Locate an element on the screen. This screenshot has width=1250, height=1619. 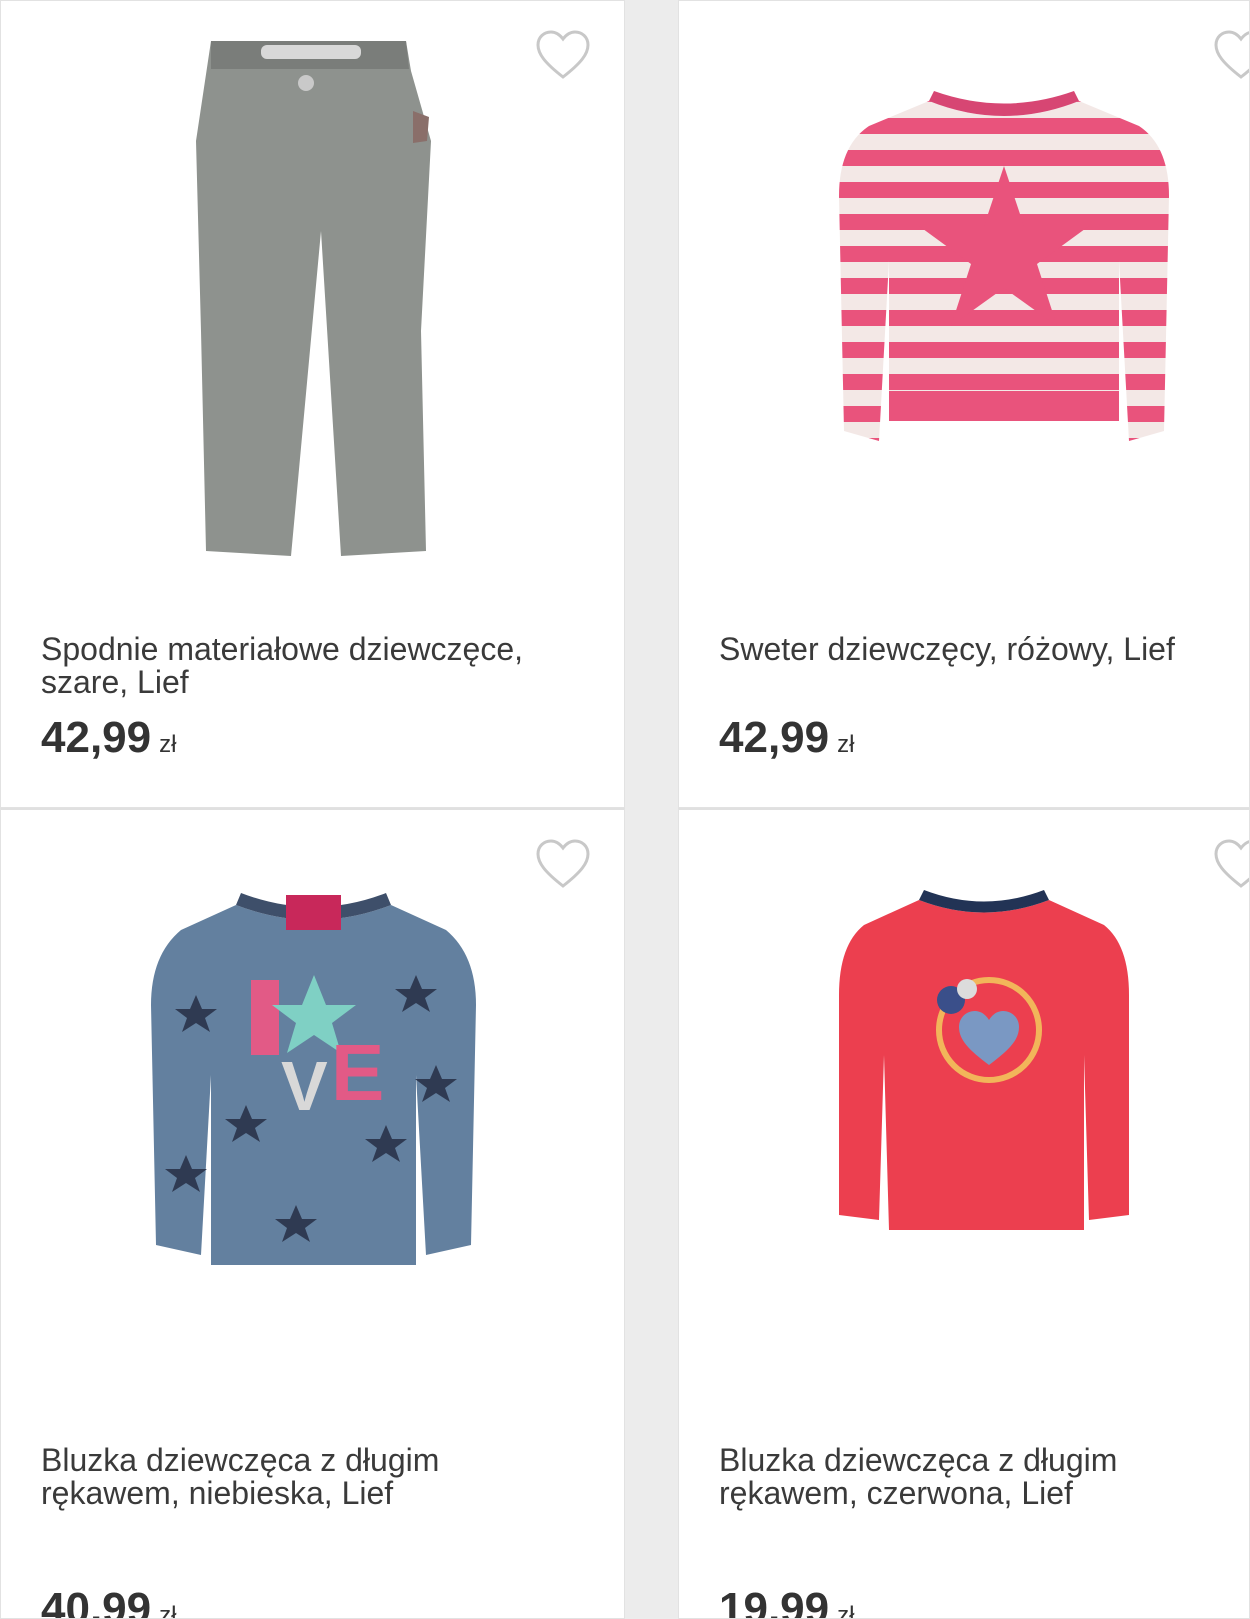
product-price: 19,99 zł is located at coordinates (787, 1601).